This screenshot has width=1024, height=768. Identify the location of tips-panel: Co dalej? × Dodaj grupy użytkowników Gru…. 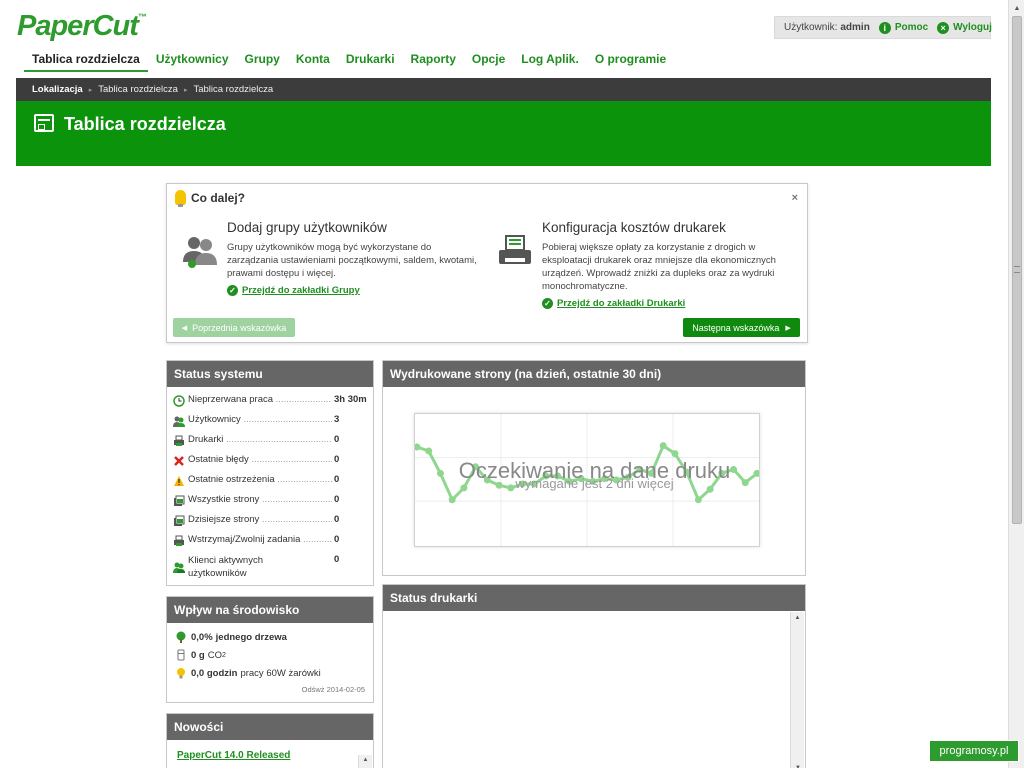
(487, 263).